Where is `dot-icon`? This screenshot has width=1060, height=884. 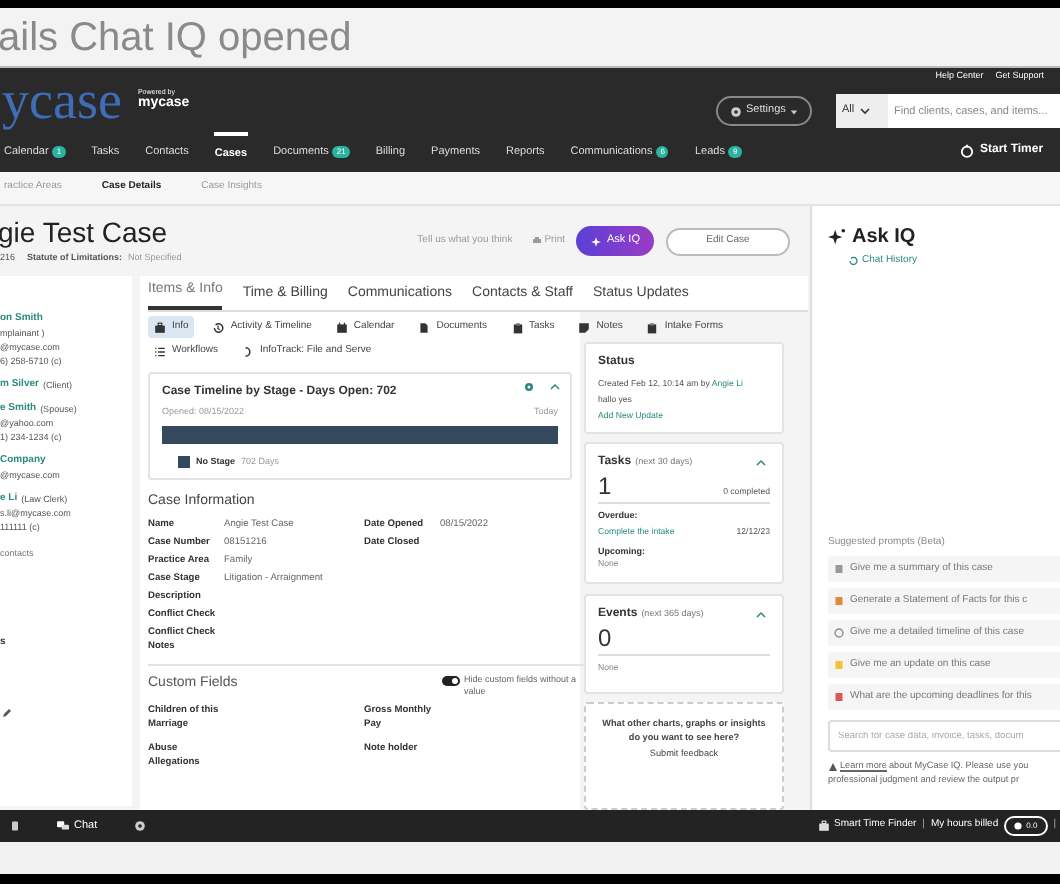
dot-icon is located at coordinates (1018, 826).